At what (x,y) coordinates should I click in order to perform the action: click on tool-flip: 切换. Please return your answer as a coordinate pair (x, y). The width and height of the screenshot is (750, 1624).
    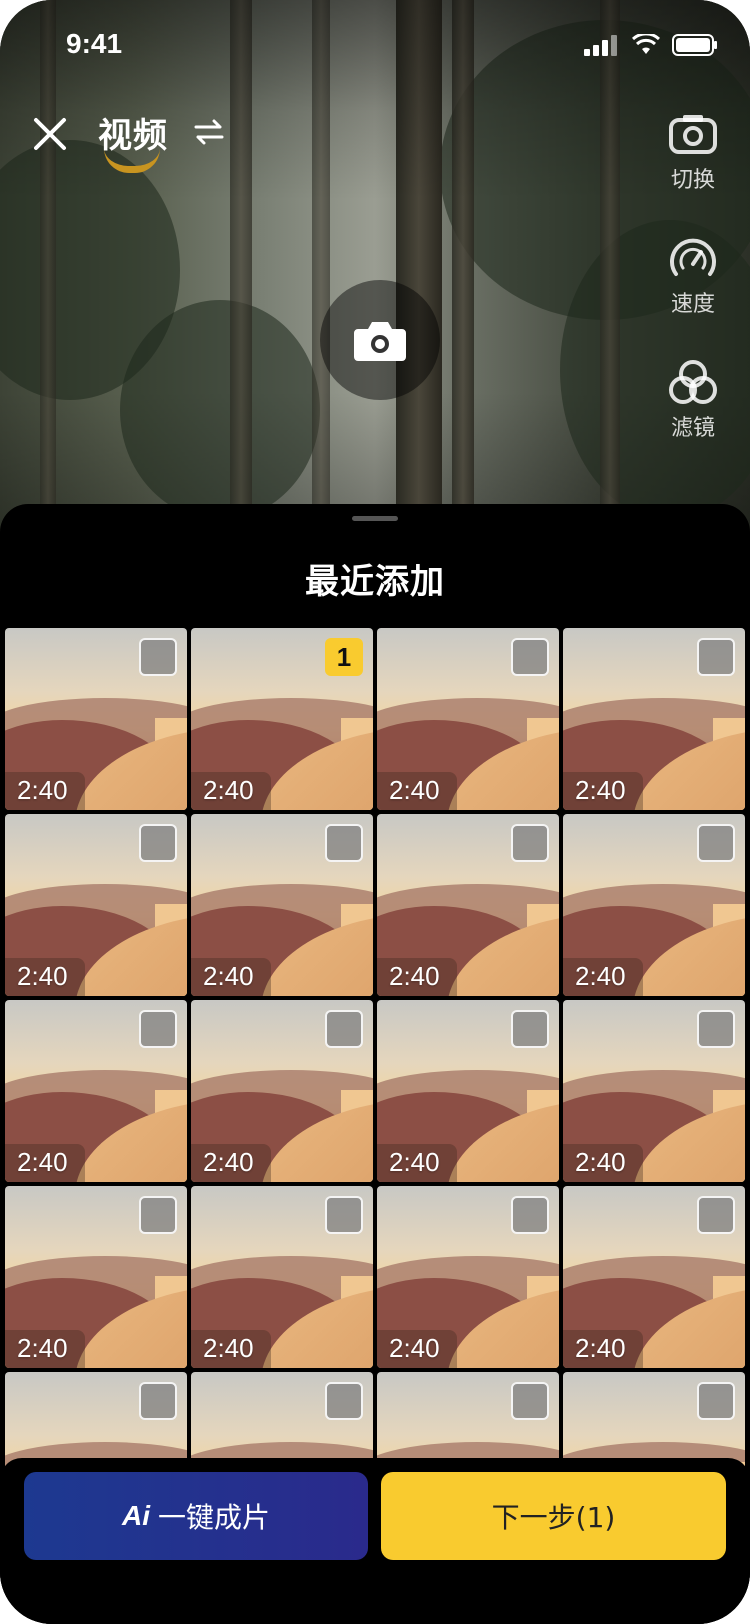
    Looking at the image, I should click on (693, 153).